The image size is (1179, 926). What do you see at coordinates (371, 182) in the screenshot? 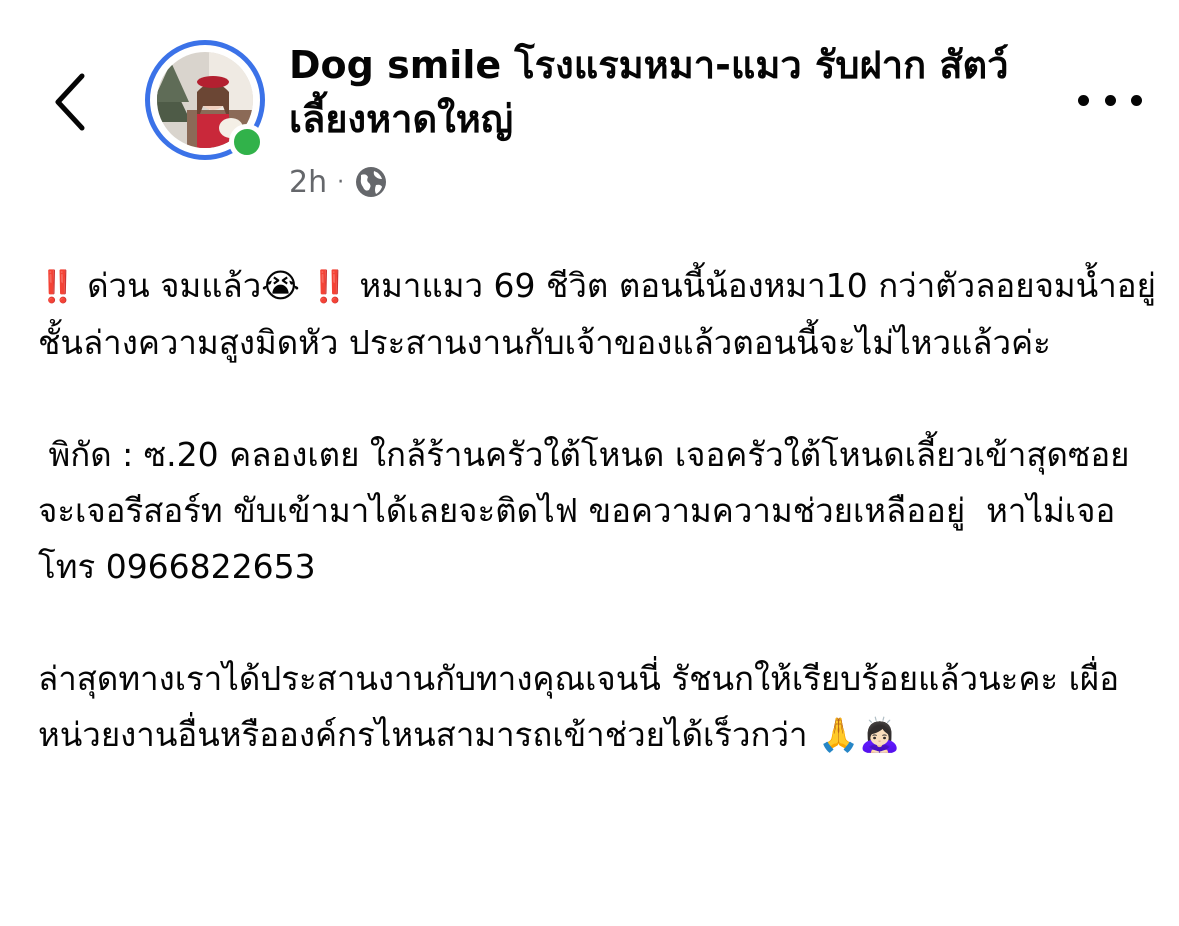
I see `globe-icon` at bounding box center [371, 182].